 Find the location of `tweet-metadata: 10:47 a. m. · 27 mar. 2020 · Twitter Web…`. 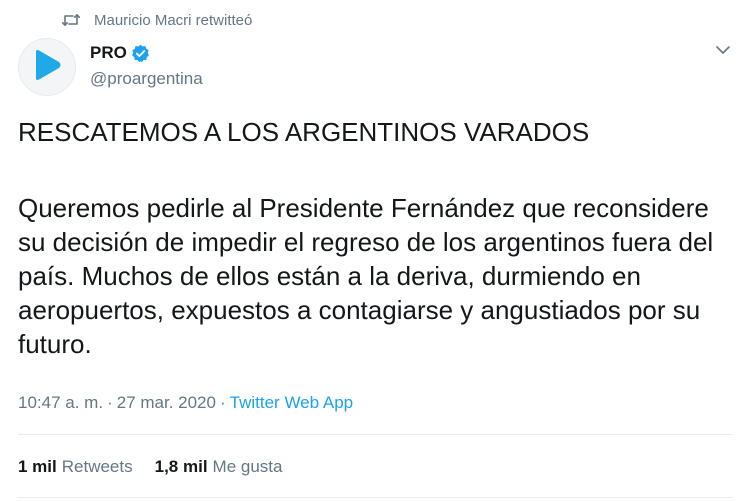

tweet-metadata: 10:47 a. m. · 27 mar. 2020 · Twitter Web… is located at coordinates (185, 403).